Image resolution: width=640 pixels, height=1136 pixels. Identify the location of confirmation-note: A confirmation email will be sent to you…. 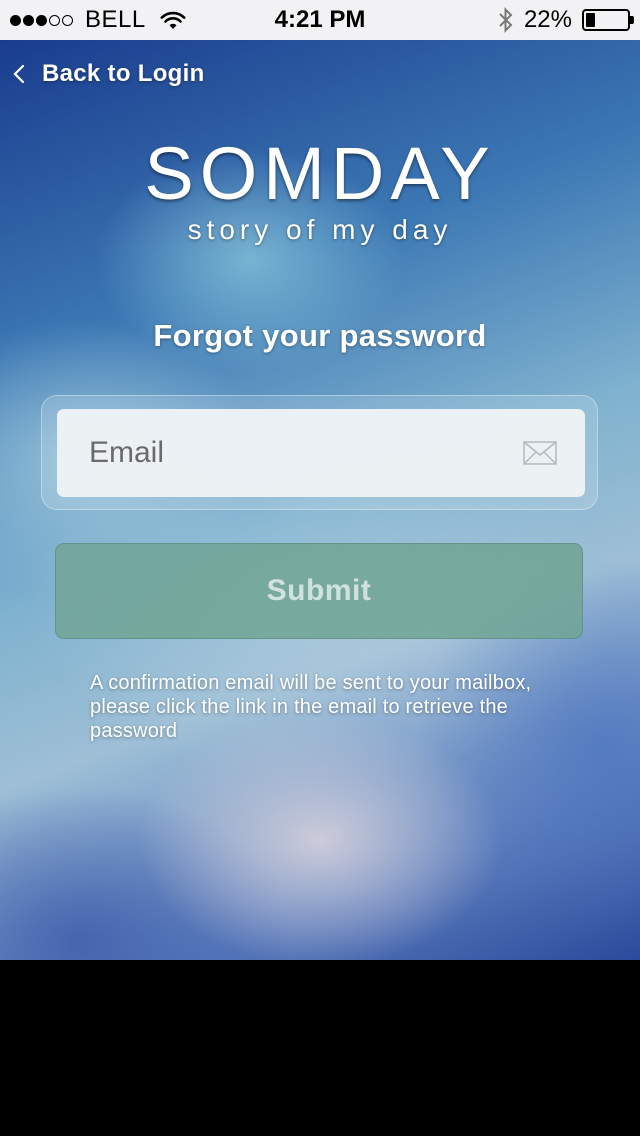
(311, 707).